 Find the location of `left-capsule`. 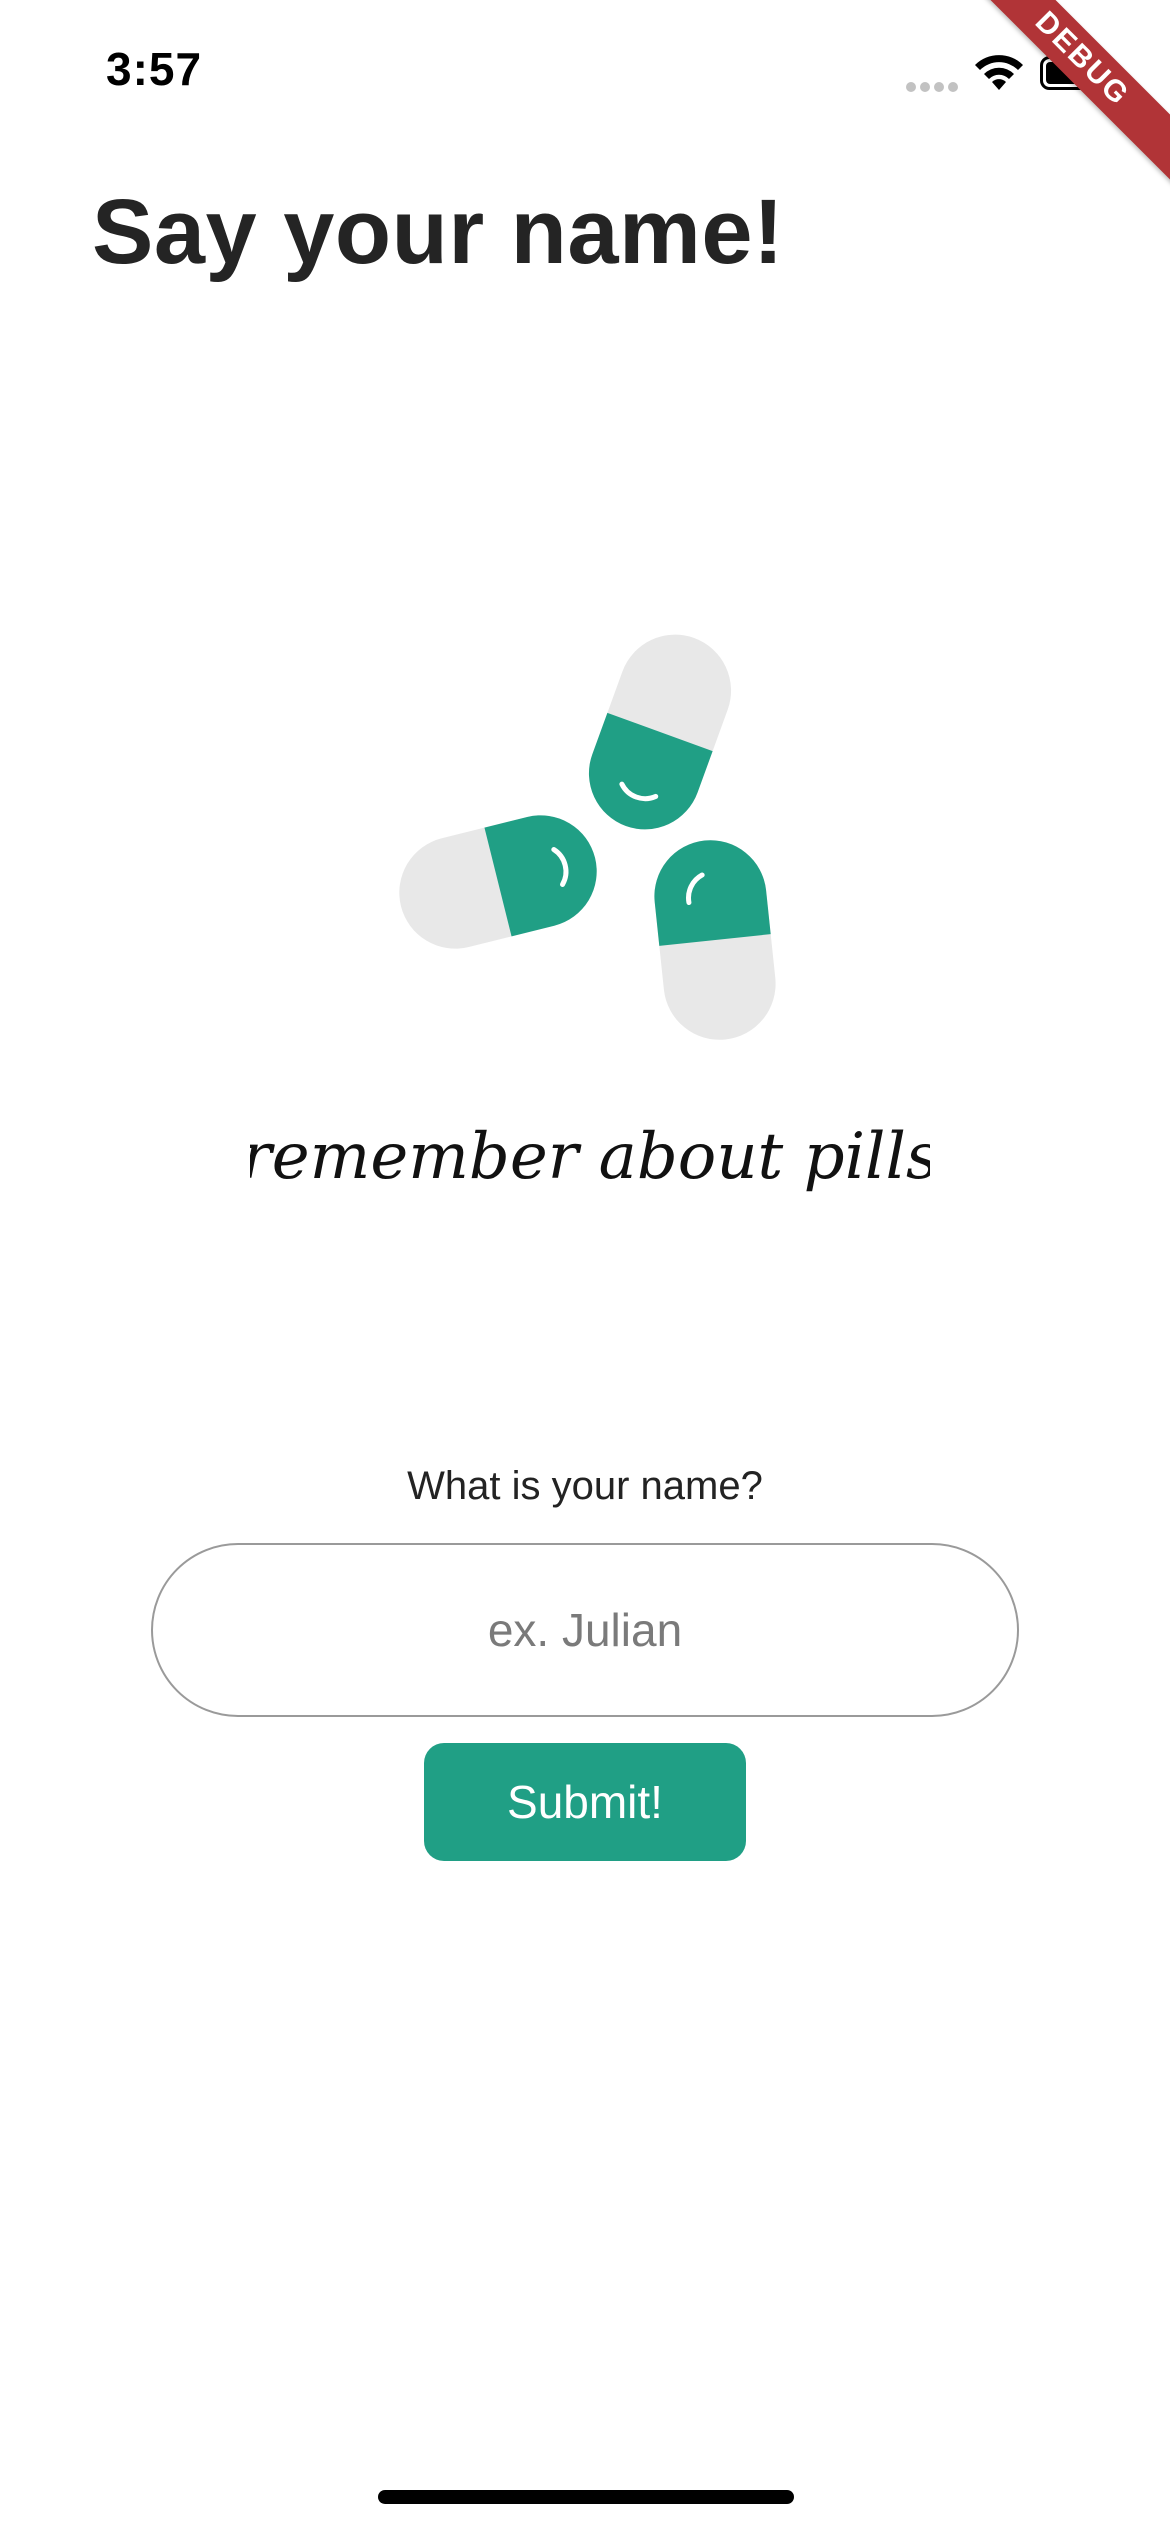

left-capsule is located at coordinates (498, 882).